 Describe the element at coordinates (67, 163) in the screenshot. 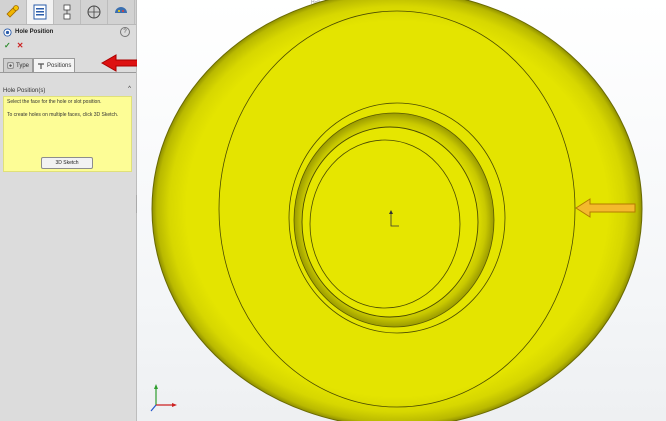

I see `3d-sketch-button: 3D Sketch` at that location.